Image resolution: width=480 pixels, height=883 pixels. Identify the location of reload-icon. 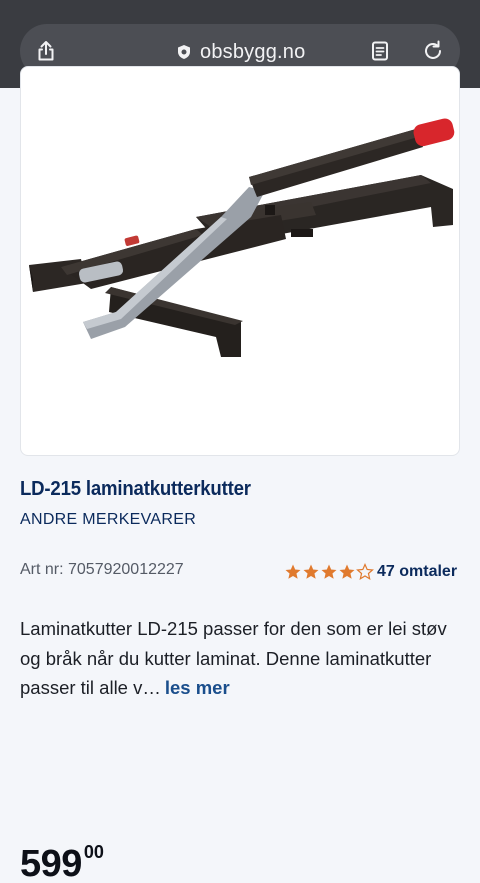
(433, 51).